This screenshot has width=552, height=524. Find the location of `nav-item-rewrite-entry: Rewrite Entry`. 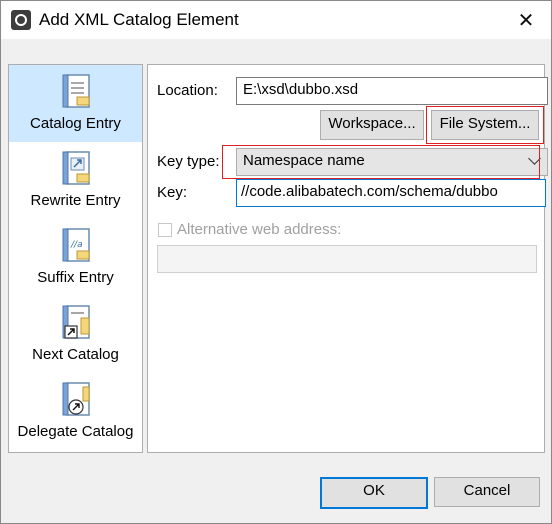

nav-item-rewrite-entry: Rewrite Entry is located at coordinates (75, 180).